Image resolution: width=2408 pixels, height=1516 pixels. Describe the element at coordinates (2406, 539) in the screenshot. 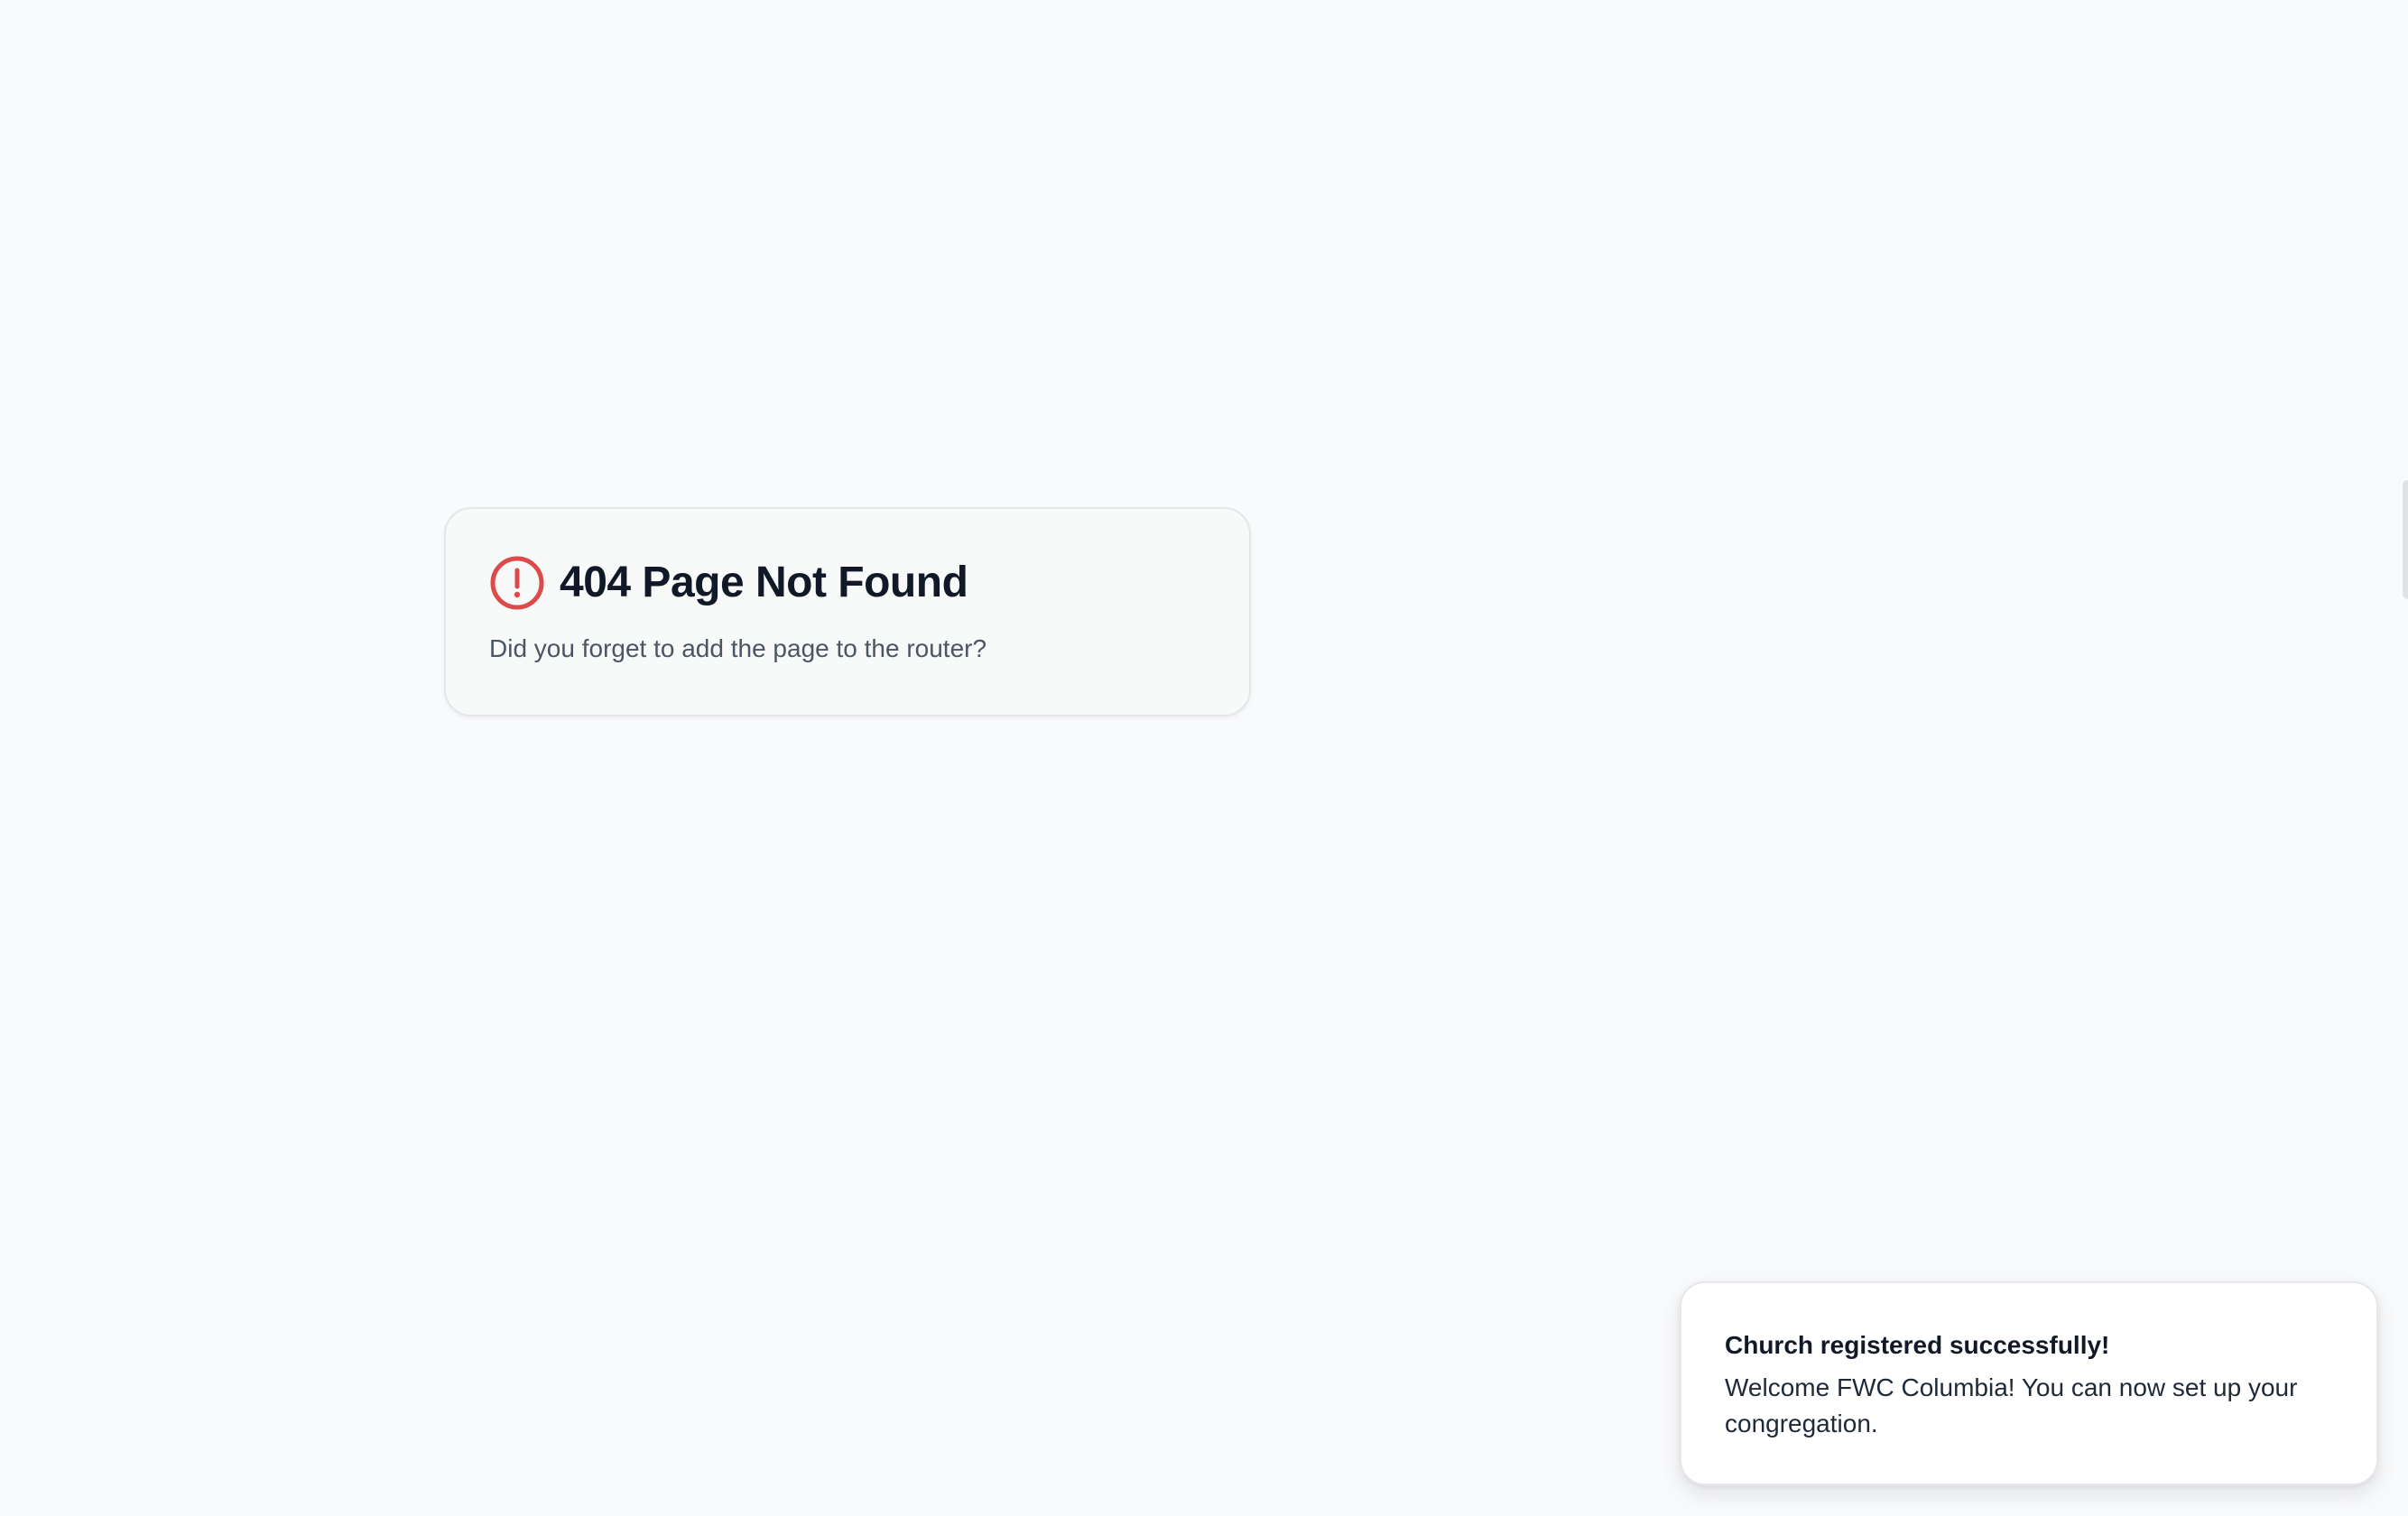

I see `edge-panel-handle` at that location.